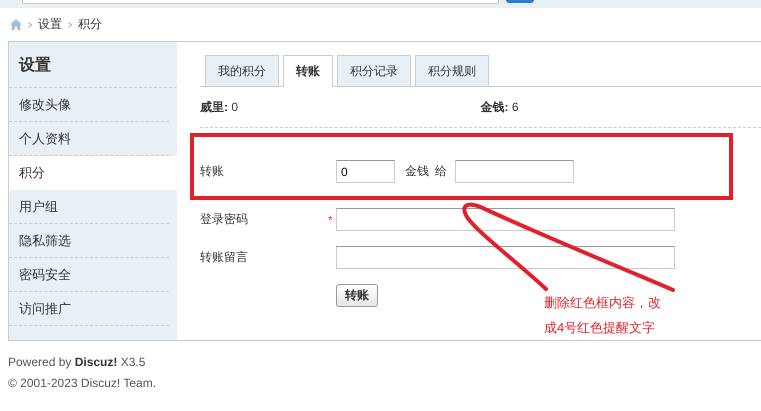 The height and width of the screenshot is (411, 761). Describe the element at coordinates (417, 171) in the screenshot. I see `unit-label: 金钱` at that location.